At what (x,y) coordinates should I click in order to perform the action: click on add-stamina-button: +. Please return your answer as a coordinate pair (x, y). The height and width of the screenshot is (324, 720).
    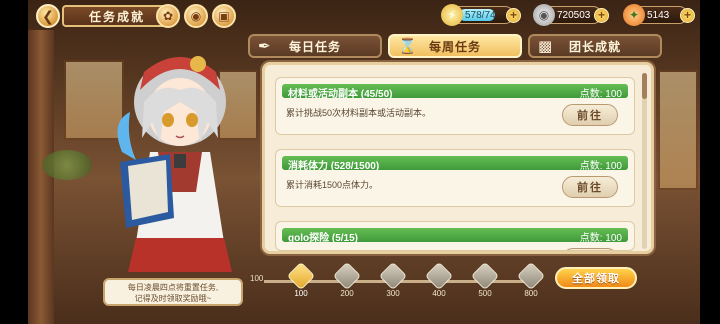
    Looking at the image, I should click on (513, 15).